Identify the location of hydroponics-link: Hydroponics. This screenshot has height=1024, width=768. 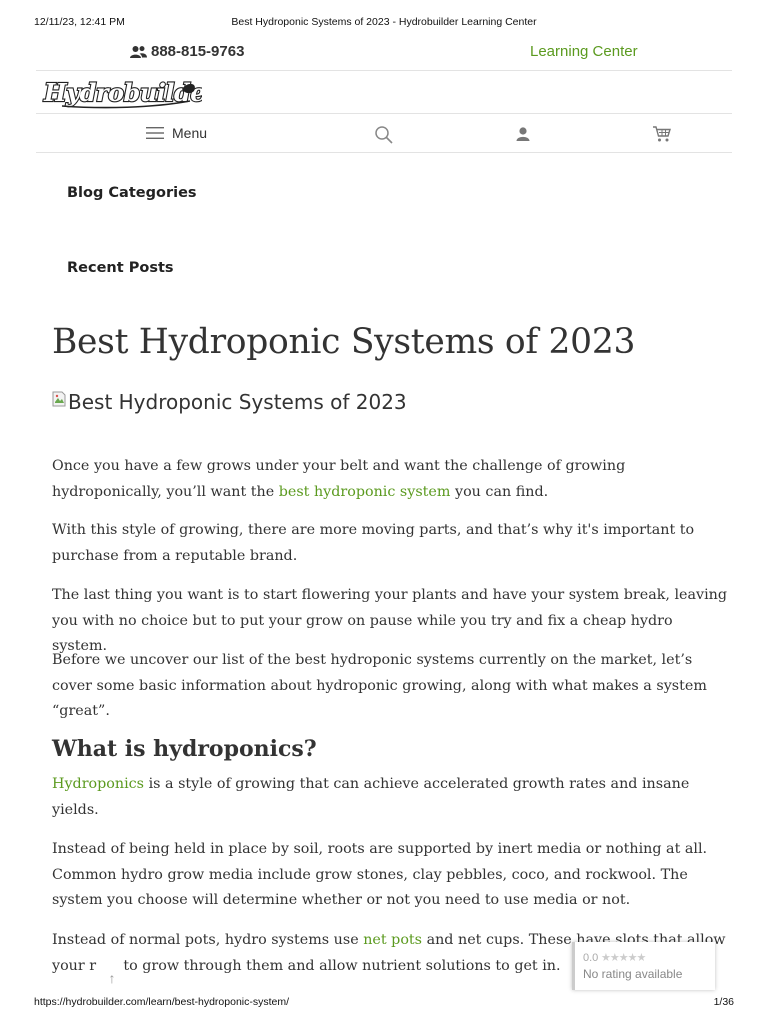
(98, 784).